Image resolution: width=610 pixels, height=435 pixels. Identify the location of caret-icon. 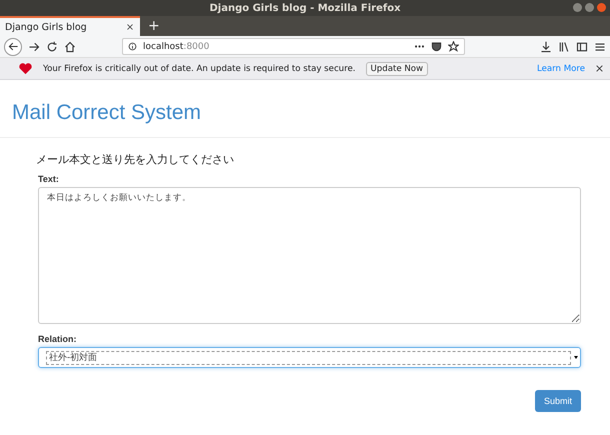
(576, 357).